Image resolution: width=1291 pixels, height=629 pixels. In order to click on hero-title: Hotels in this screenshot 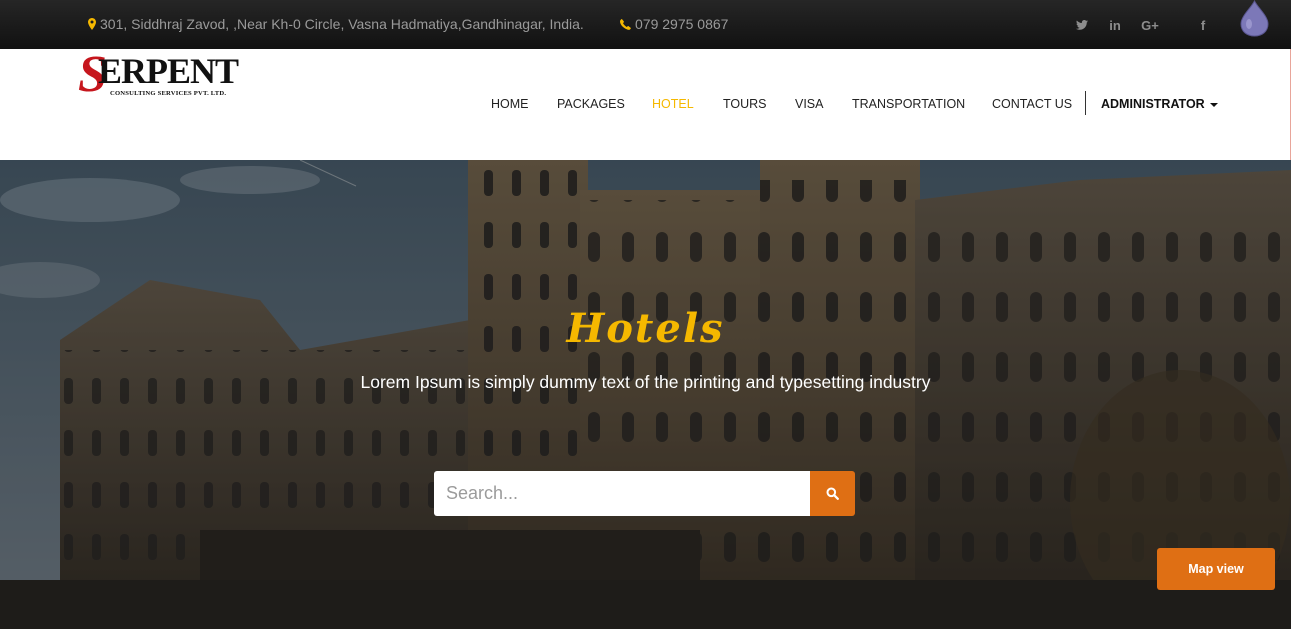, I will do `click(645, 328)`.